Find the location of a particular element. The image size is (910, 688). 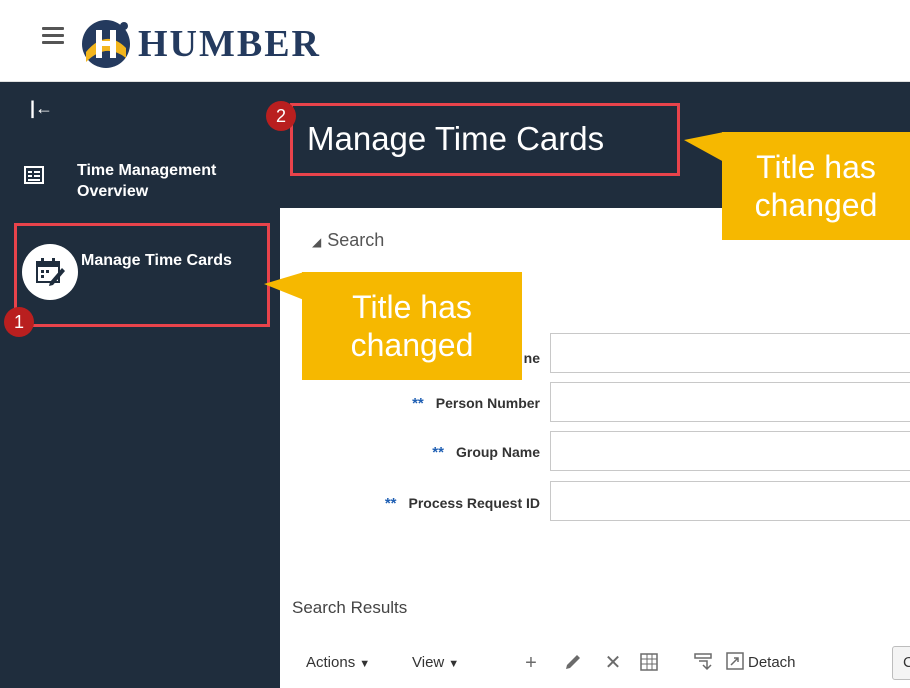

wrap-columns-icon is located at coordinates (703, 663).